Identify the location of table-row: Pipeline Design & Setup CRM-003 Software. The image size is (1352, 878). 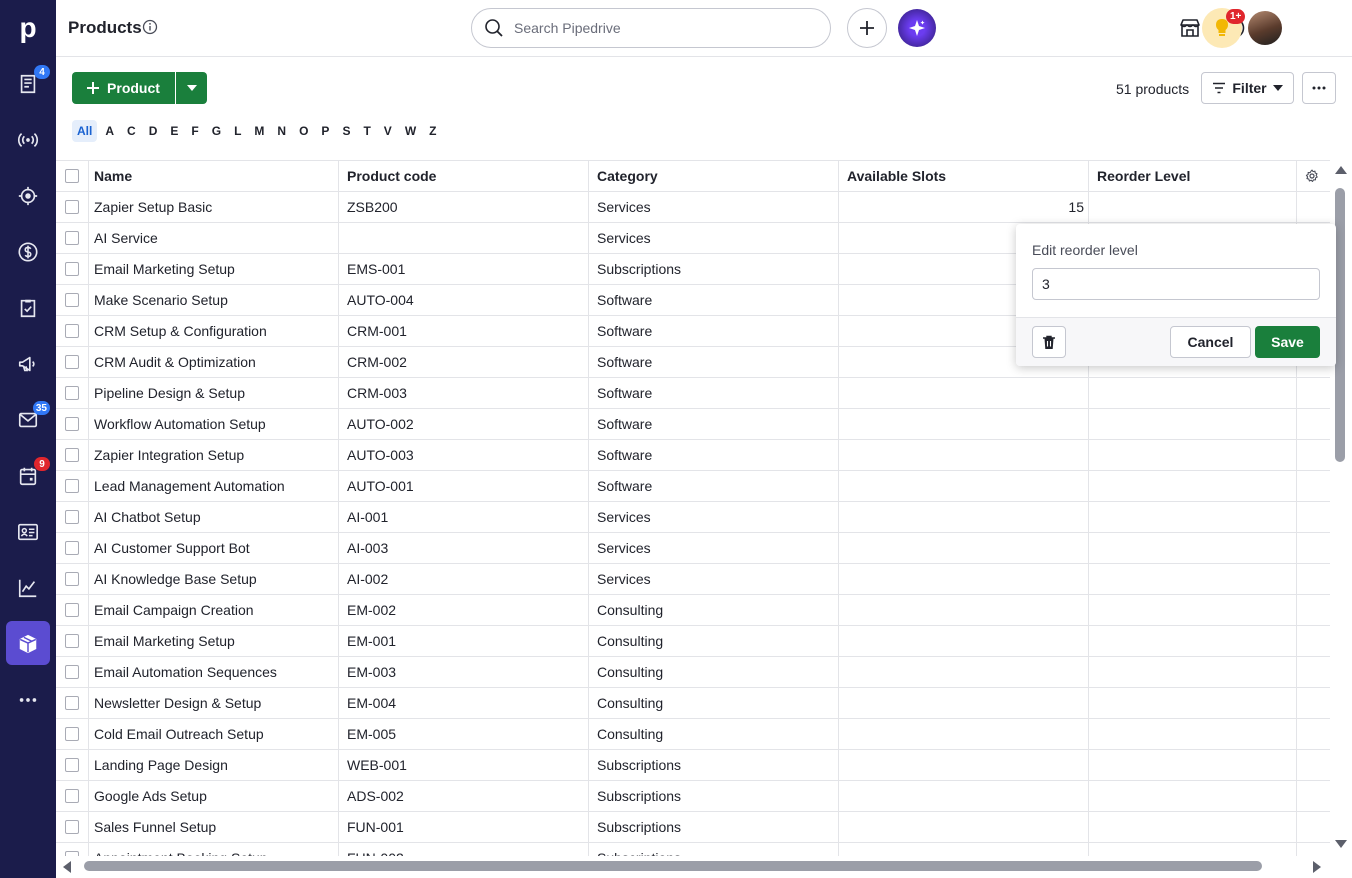
(693, 393).